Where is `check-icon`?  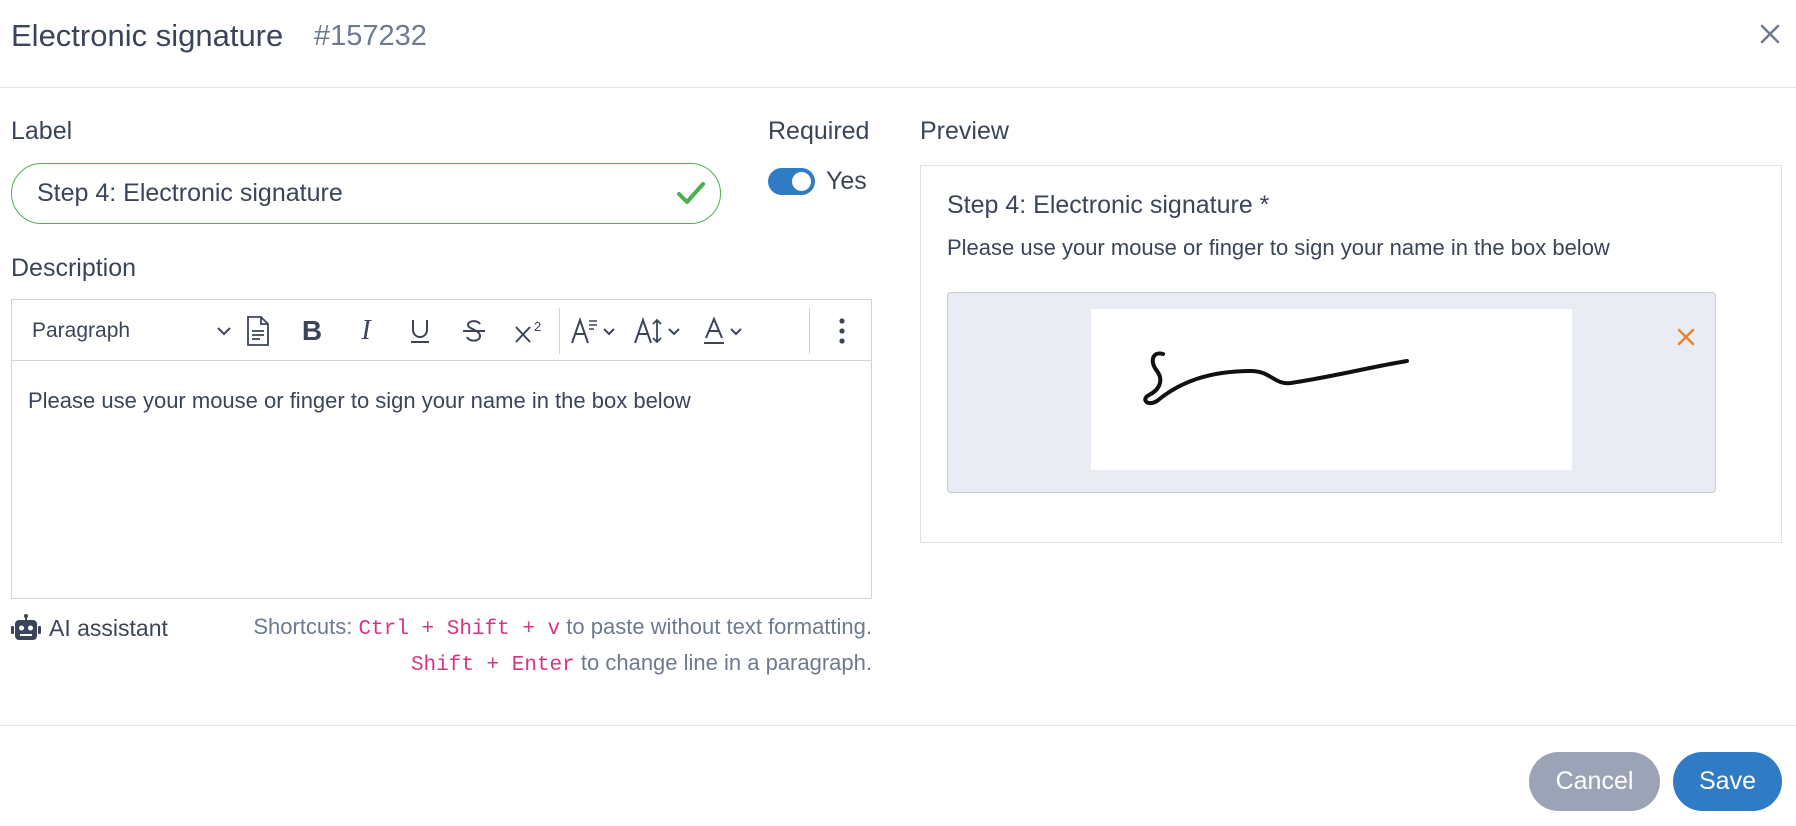 check-icon is located at coordinates (691, 193).